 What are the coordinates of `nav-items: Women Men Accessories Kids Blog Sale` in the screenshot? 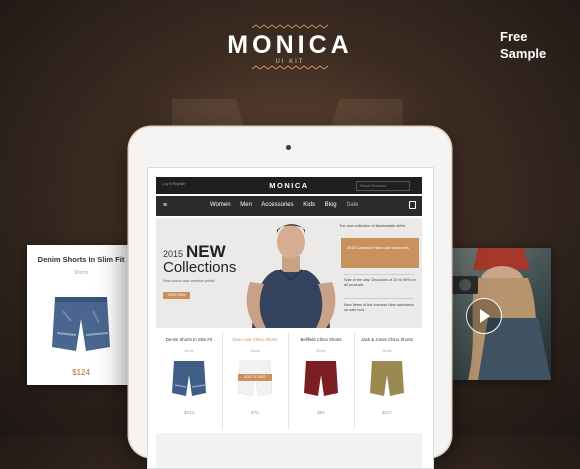 It's located at (288, 205).